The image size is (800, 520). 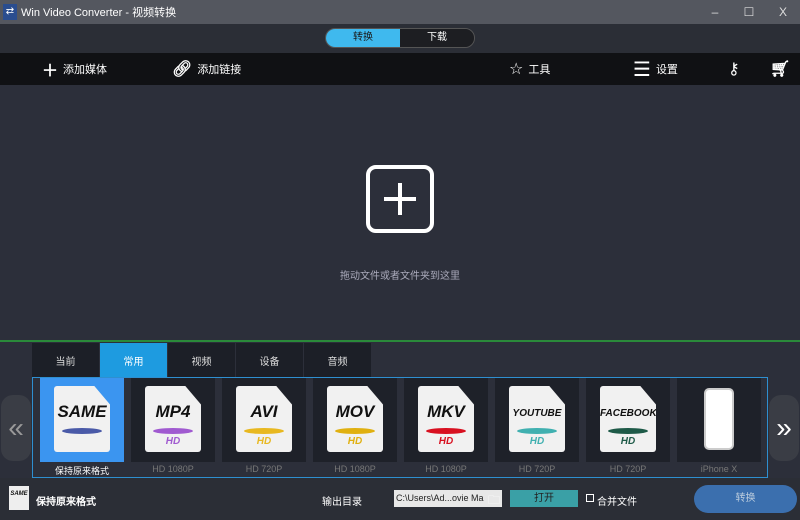 I want to click on add-file-plus-icon, so click(x=400, y=199).